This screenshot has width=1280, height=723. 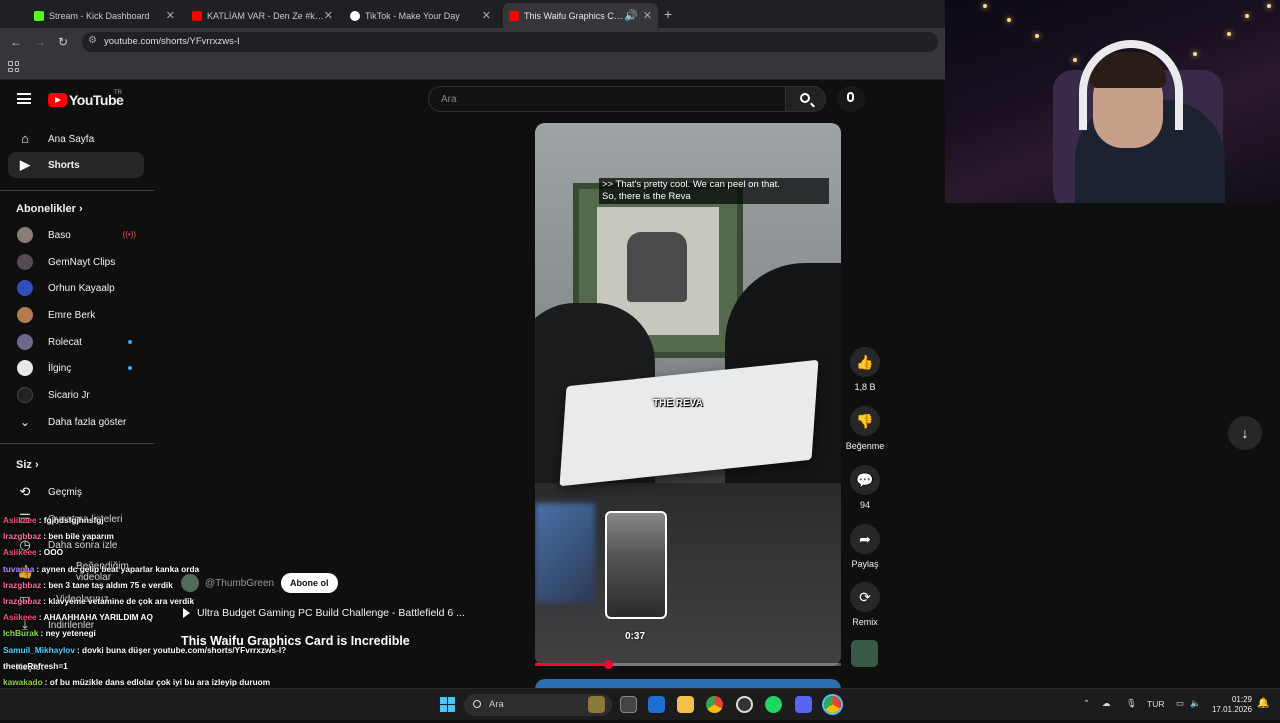 I want to click on new-content-dot, so click(x=130, y=368).